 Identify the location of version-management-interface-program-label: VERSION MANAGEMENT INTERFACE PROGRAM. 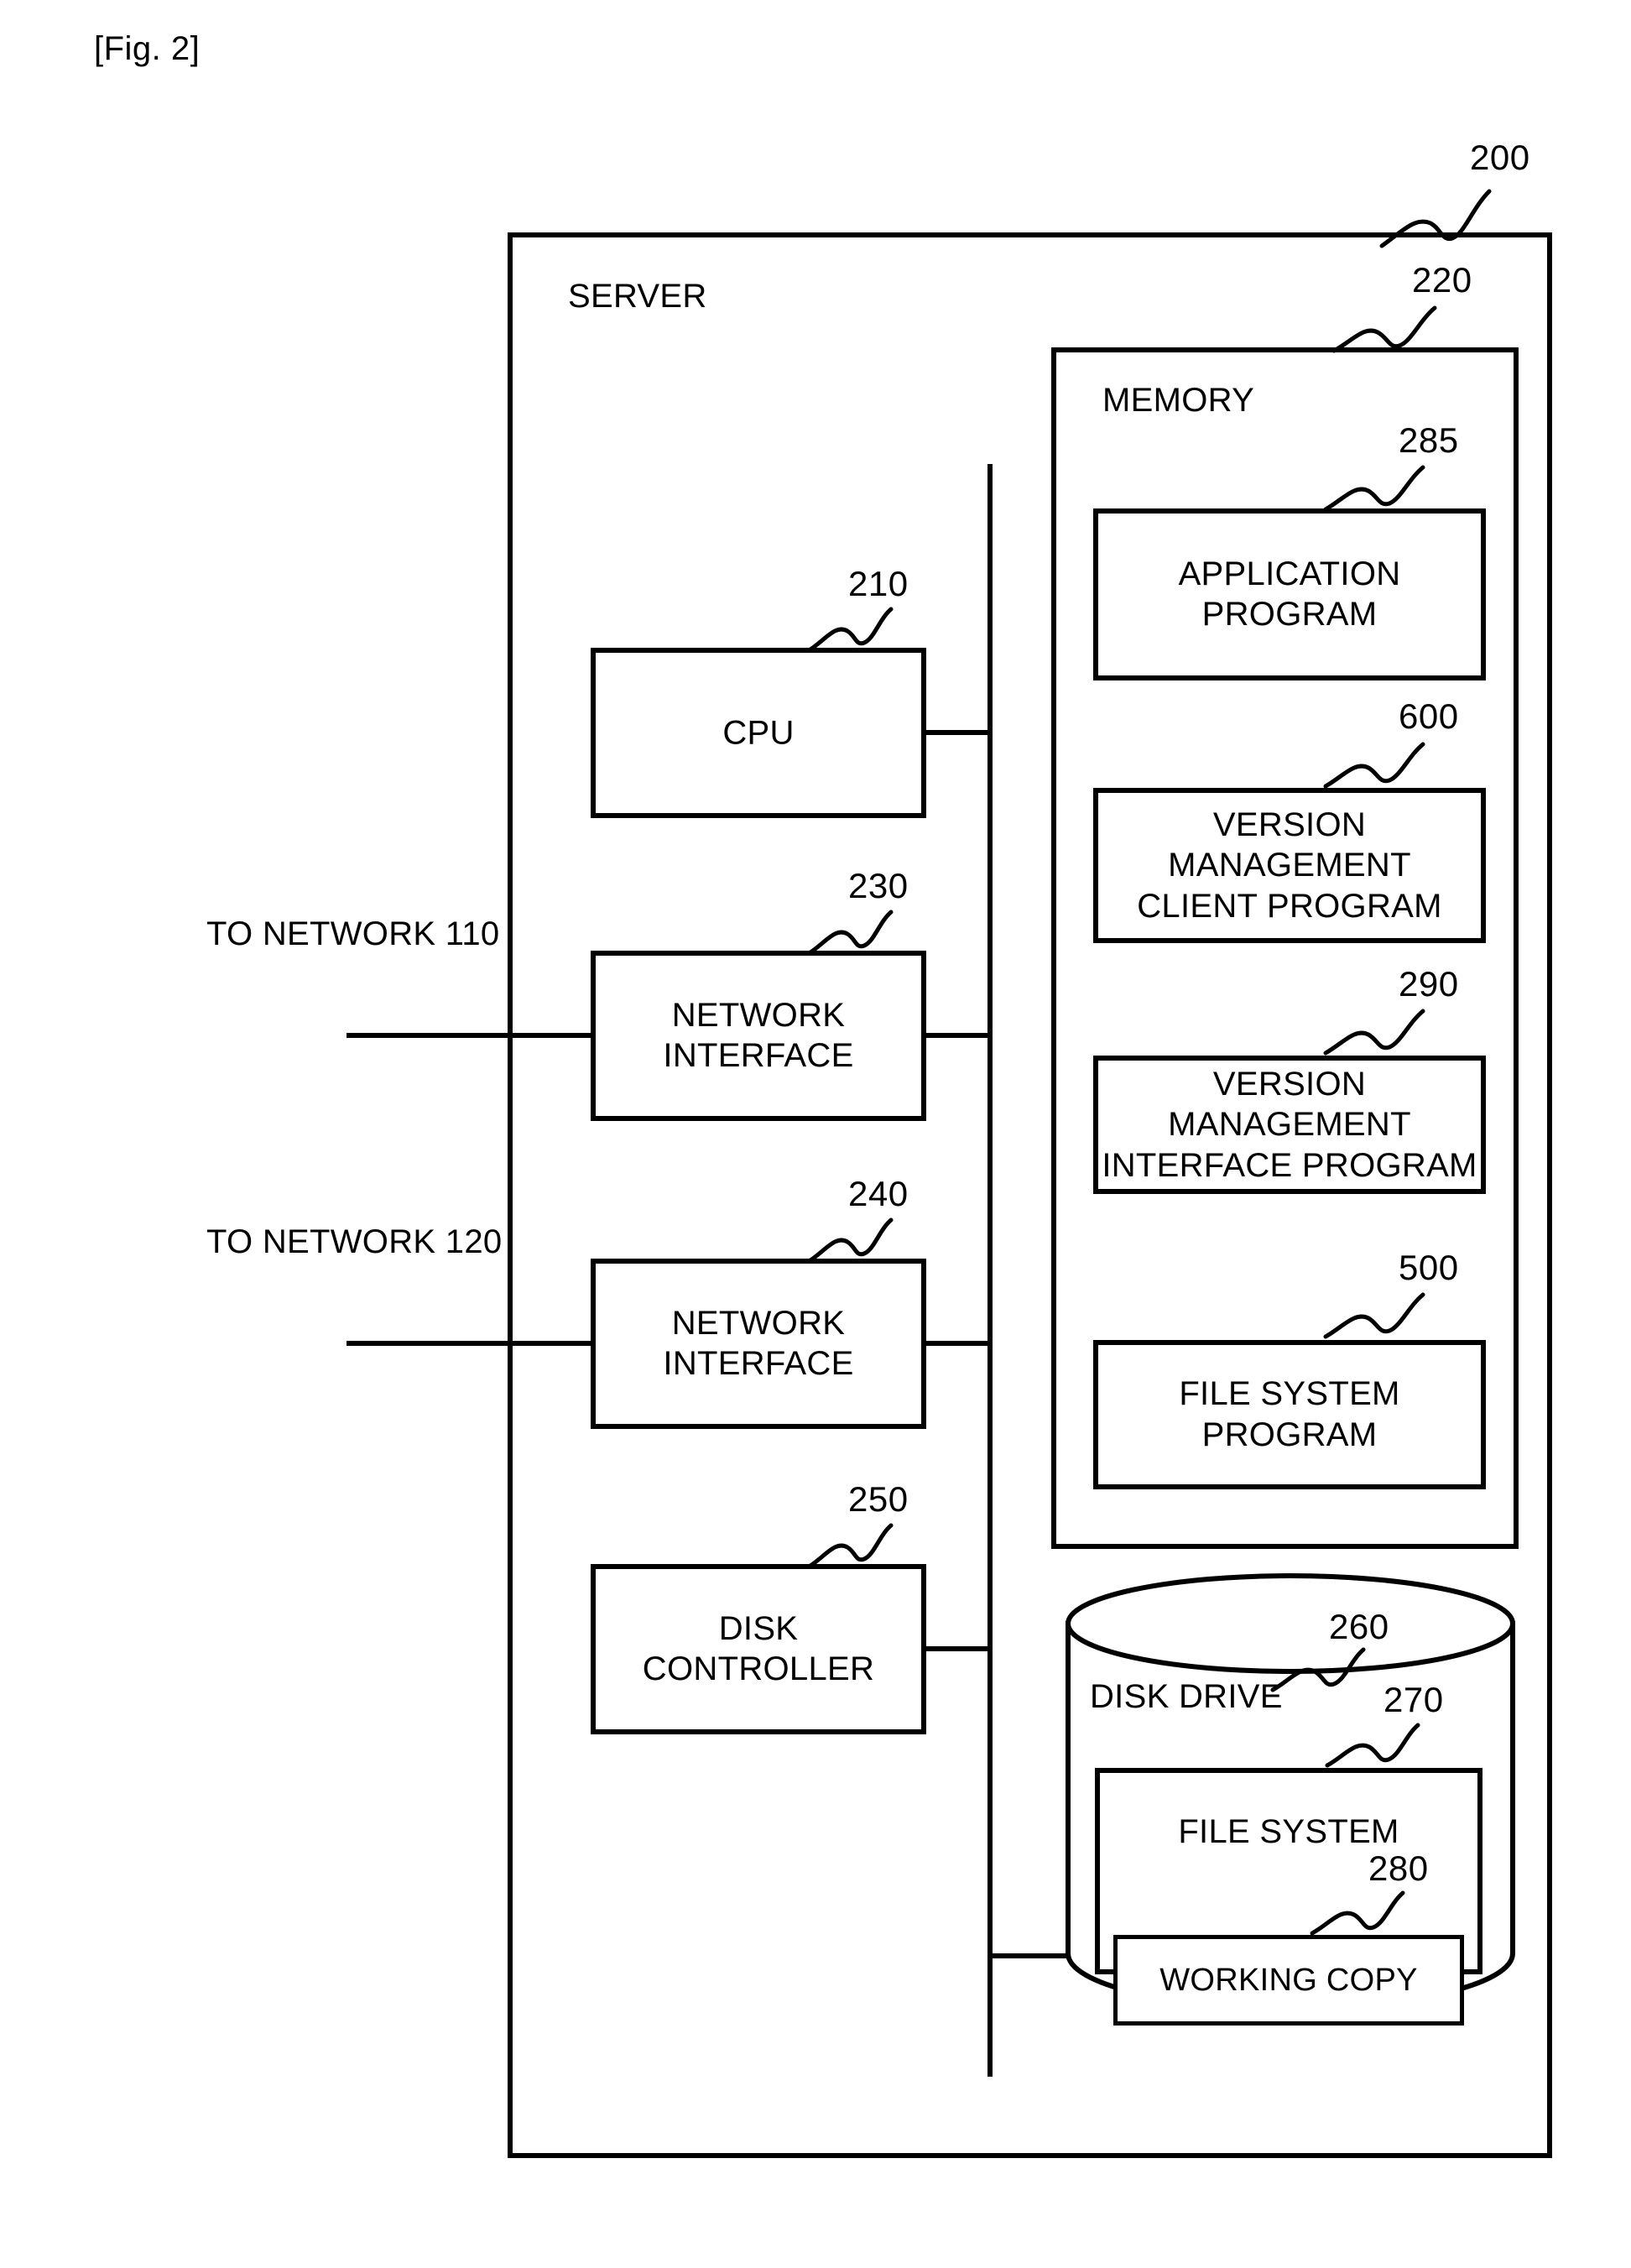
(1289, 1125).